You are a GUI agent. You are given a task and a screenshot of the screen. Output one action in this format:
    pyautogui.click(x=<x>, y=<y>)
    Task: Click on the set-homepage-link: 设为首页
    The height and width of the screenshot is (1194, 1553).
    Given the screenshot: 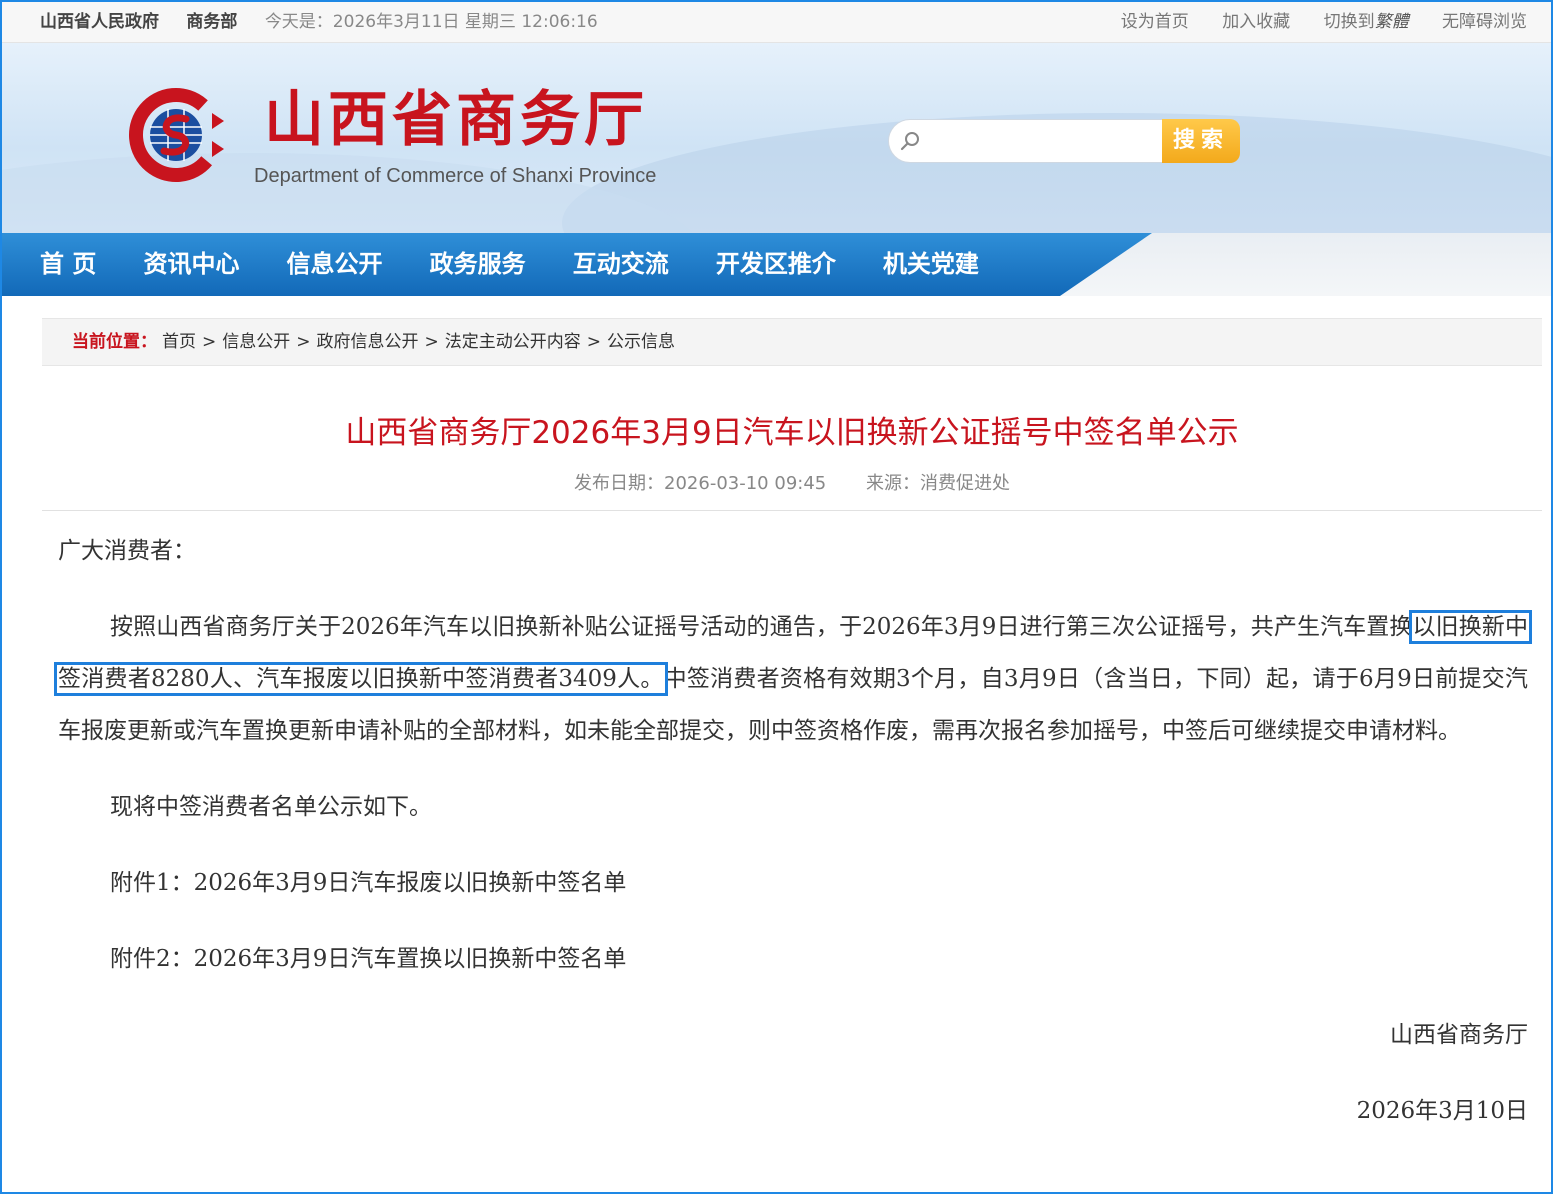 What is the action you would take?
    pyautogui.click(x=1155, y=22)
    